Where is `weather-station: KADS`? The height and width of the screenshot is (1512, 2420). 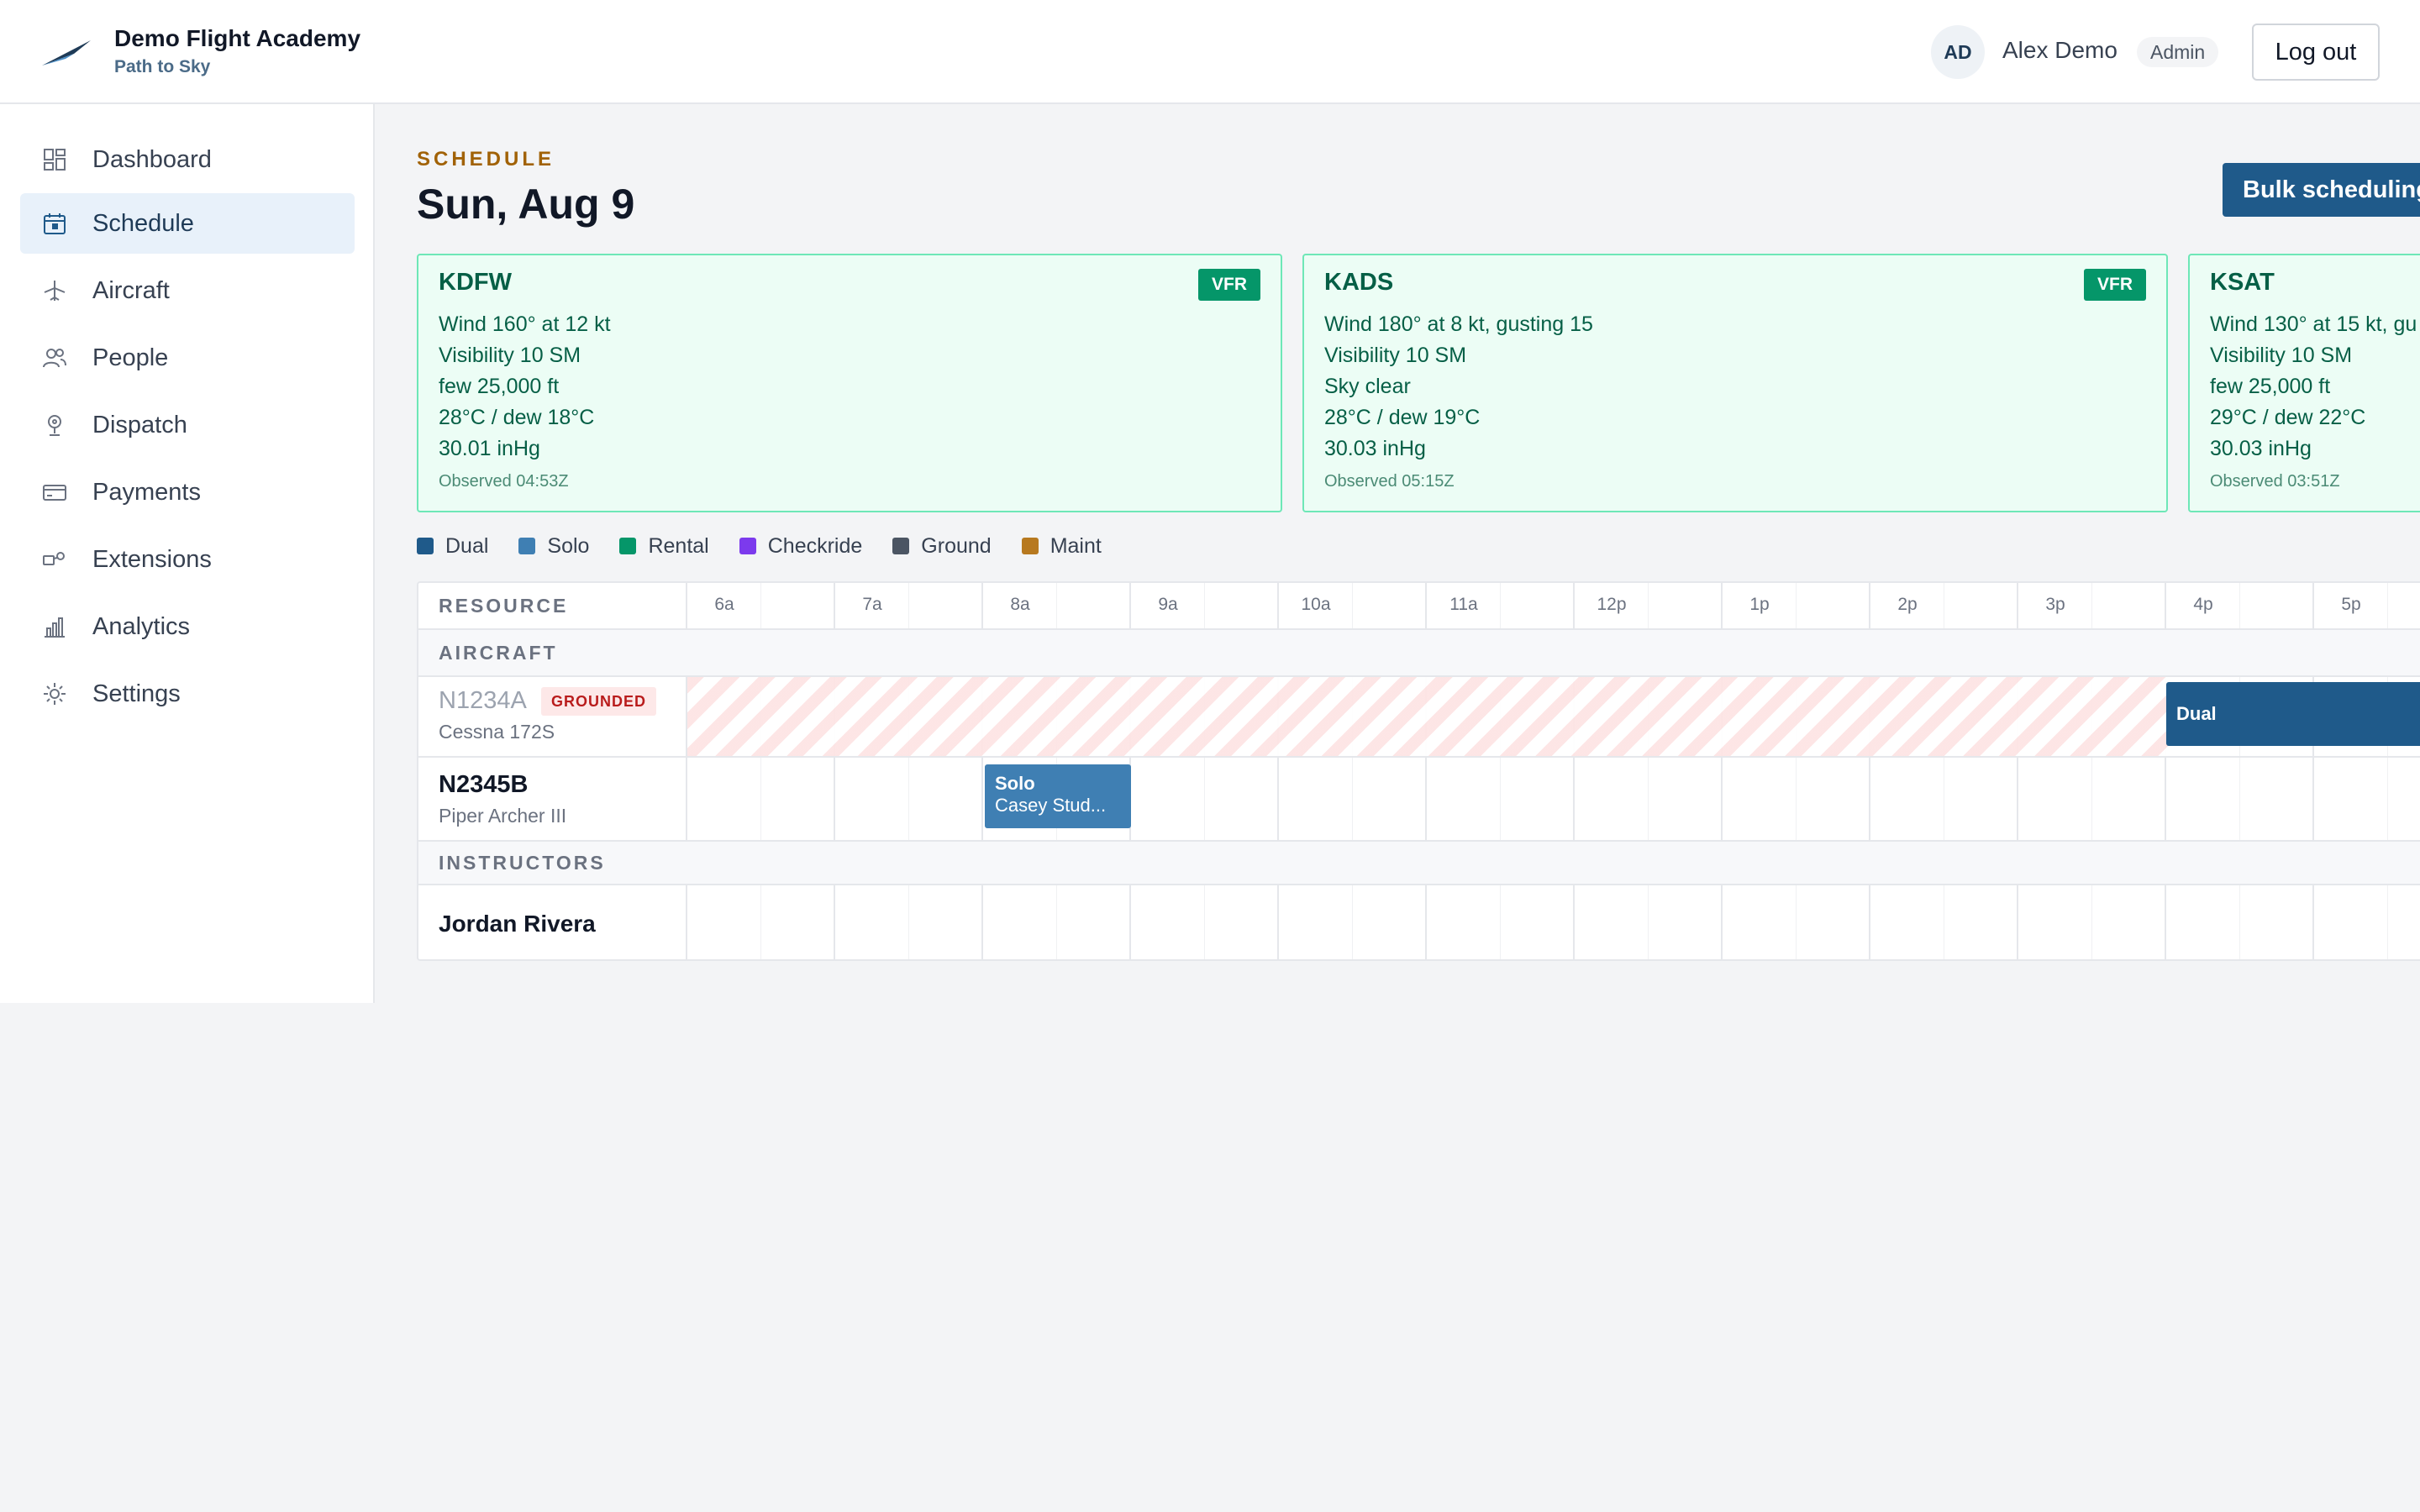
weather-station: KADS is located at coordinates (1359, 282).